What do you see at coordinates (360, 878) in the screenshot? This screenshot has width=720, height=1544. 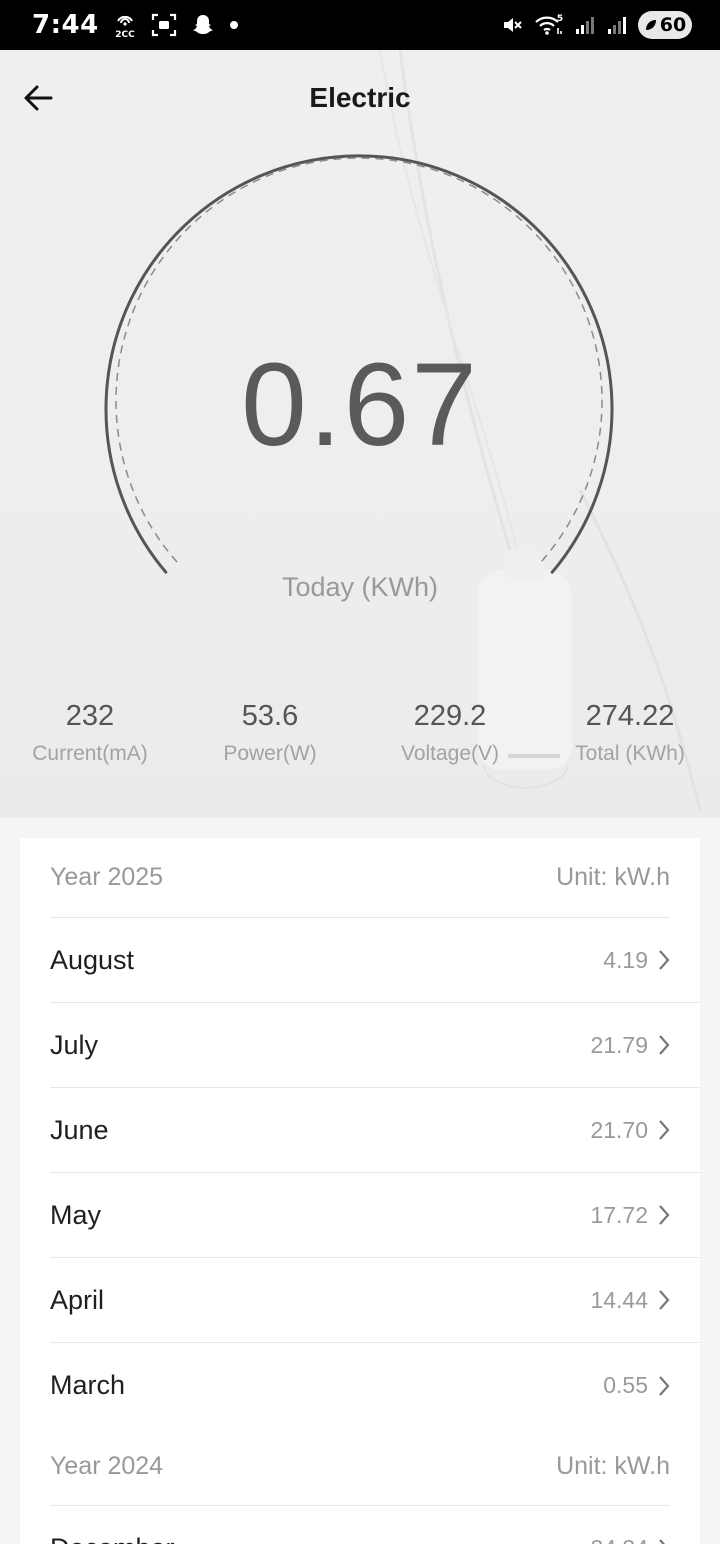 I see `year-header: Year 2025 Unit: kW.h` at bounding box center [360, 878].